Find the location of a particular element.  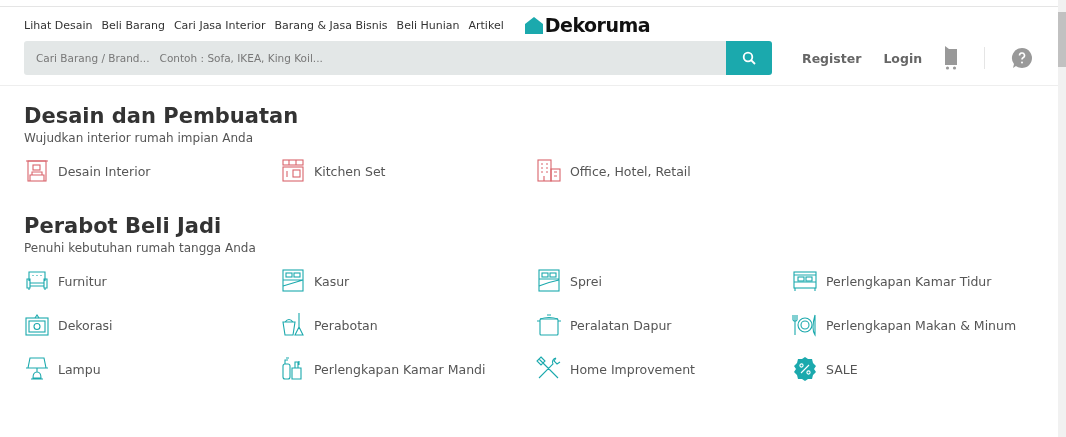

category-link: Kitchen Set is located at coordinates (350, 171).